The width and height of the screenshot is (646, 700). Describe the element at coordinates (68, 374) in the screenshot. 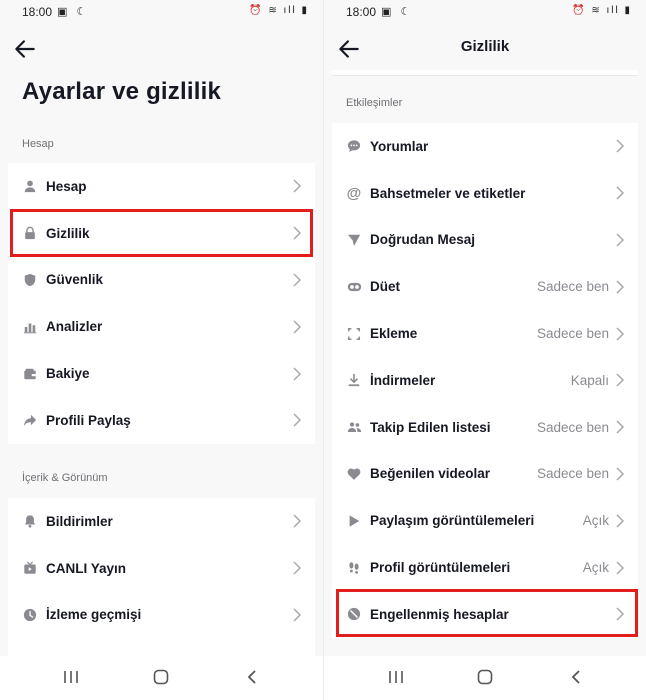

I see `settings-item-label: Bakiye` at that location.